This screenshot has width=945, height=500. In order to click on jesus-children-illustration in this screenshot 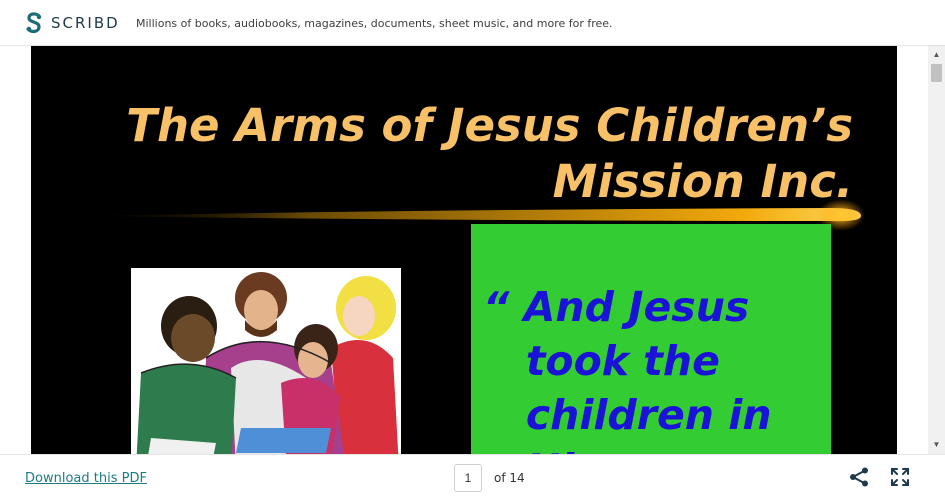, I will do `click(266, 361)`.